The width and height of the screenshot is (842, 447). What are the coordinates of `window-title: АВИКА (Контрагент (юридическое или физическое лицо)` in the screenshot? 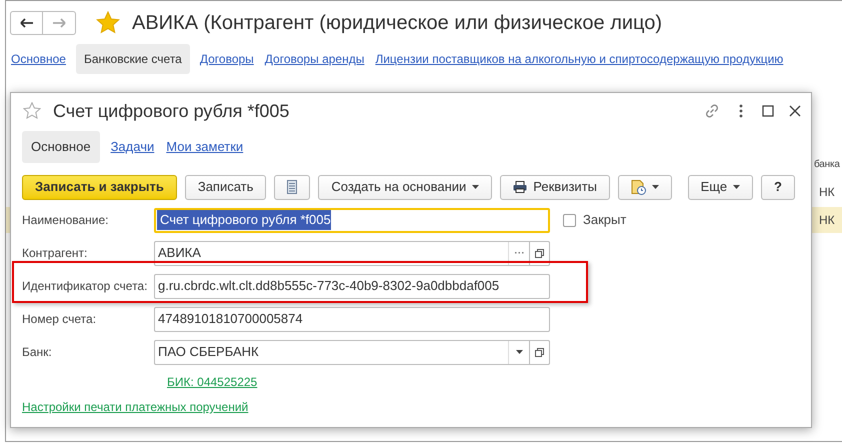 It's located at (397, 23).